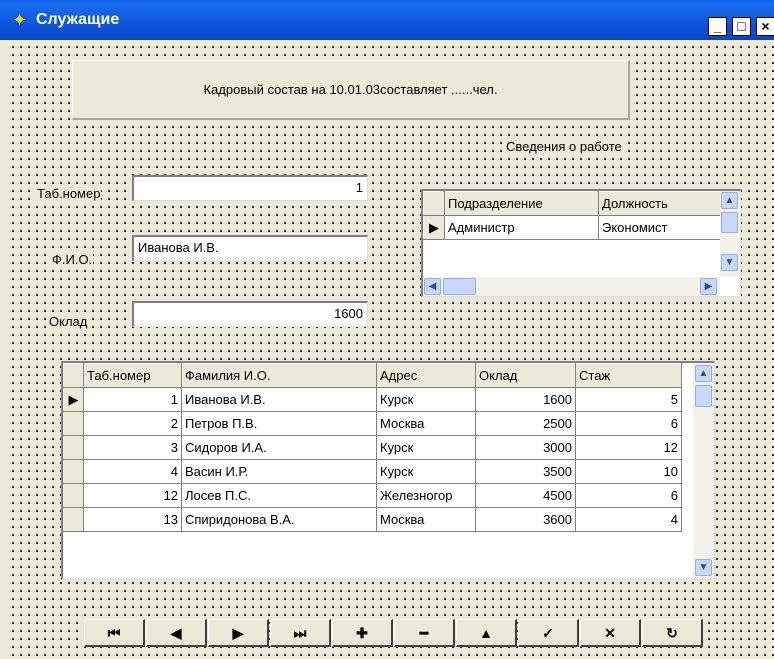  I want to click on table-row: 2 Петров П.В. Москва 2500 6, so click(372, 423).